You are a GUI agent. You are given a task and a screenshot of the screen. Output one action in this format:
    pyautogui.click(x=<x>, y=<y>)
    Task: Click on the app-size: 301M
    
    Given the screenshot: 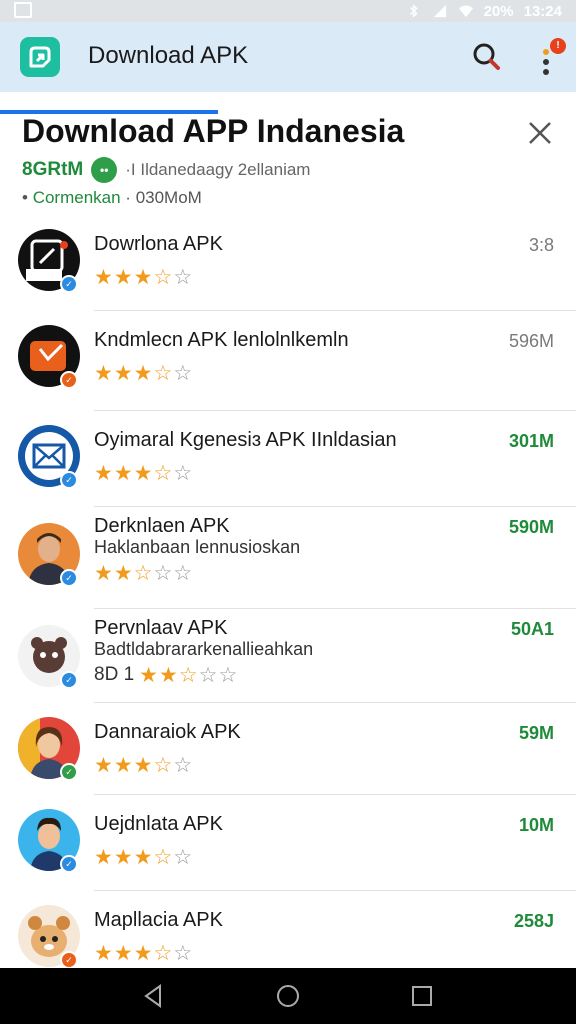 What is the action you would take?
    pyautogui.click(x=531, y=441)
    